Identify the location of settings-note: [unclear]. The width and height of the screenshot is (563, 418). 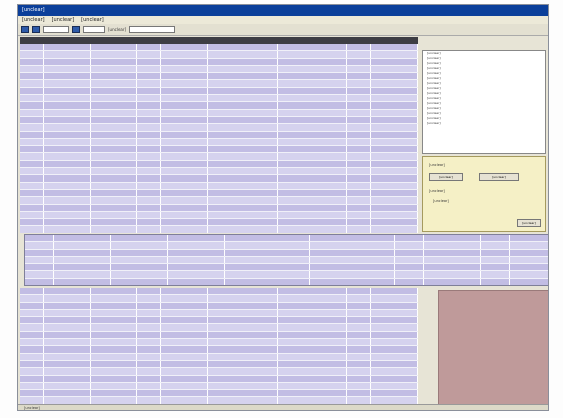
(441, 201).